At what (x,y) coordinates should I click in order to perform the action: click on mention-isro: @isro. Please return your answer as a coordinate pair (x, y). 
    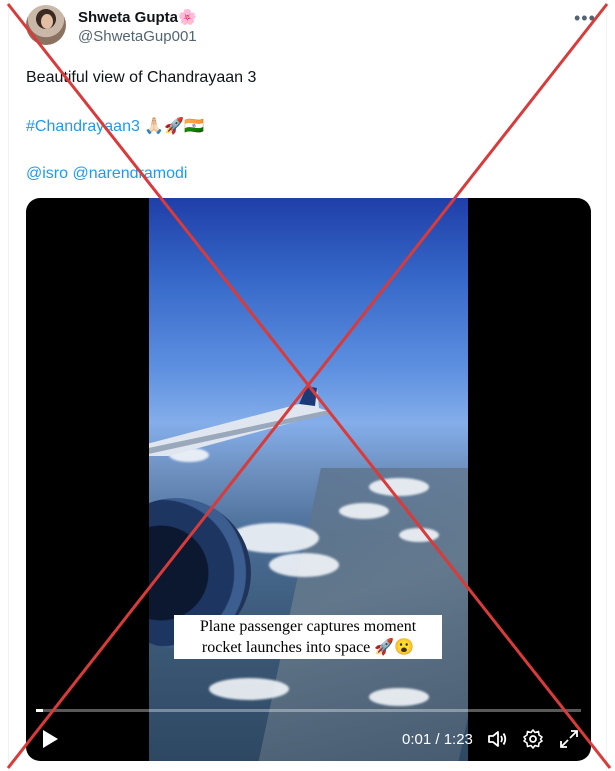
    Looking at the image, I should click on (47, 173).